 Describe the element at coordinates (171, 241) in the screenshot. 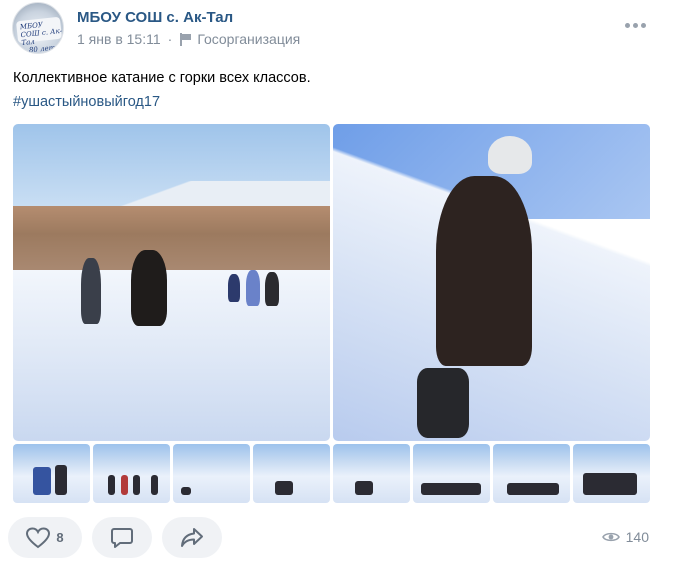

I see `photo-valley` at that location.